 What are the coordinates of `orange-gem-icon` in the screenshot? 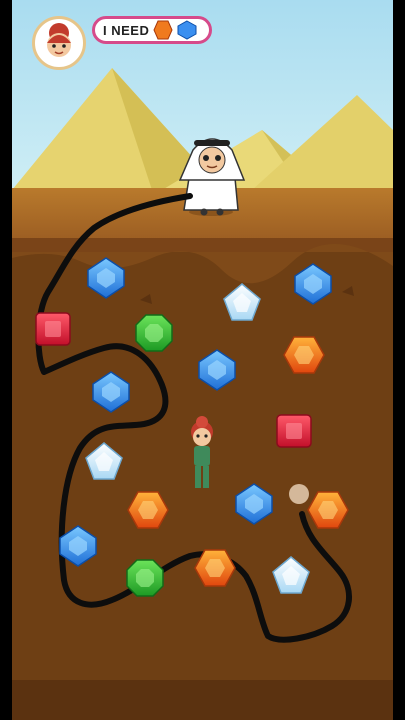 It's located at (163, 30).